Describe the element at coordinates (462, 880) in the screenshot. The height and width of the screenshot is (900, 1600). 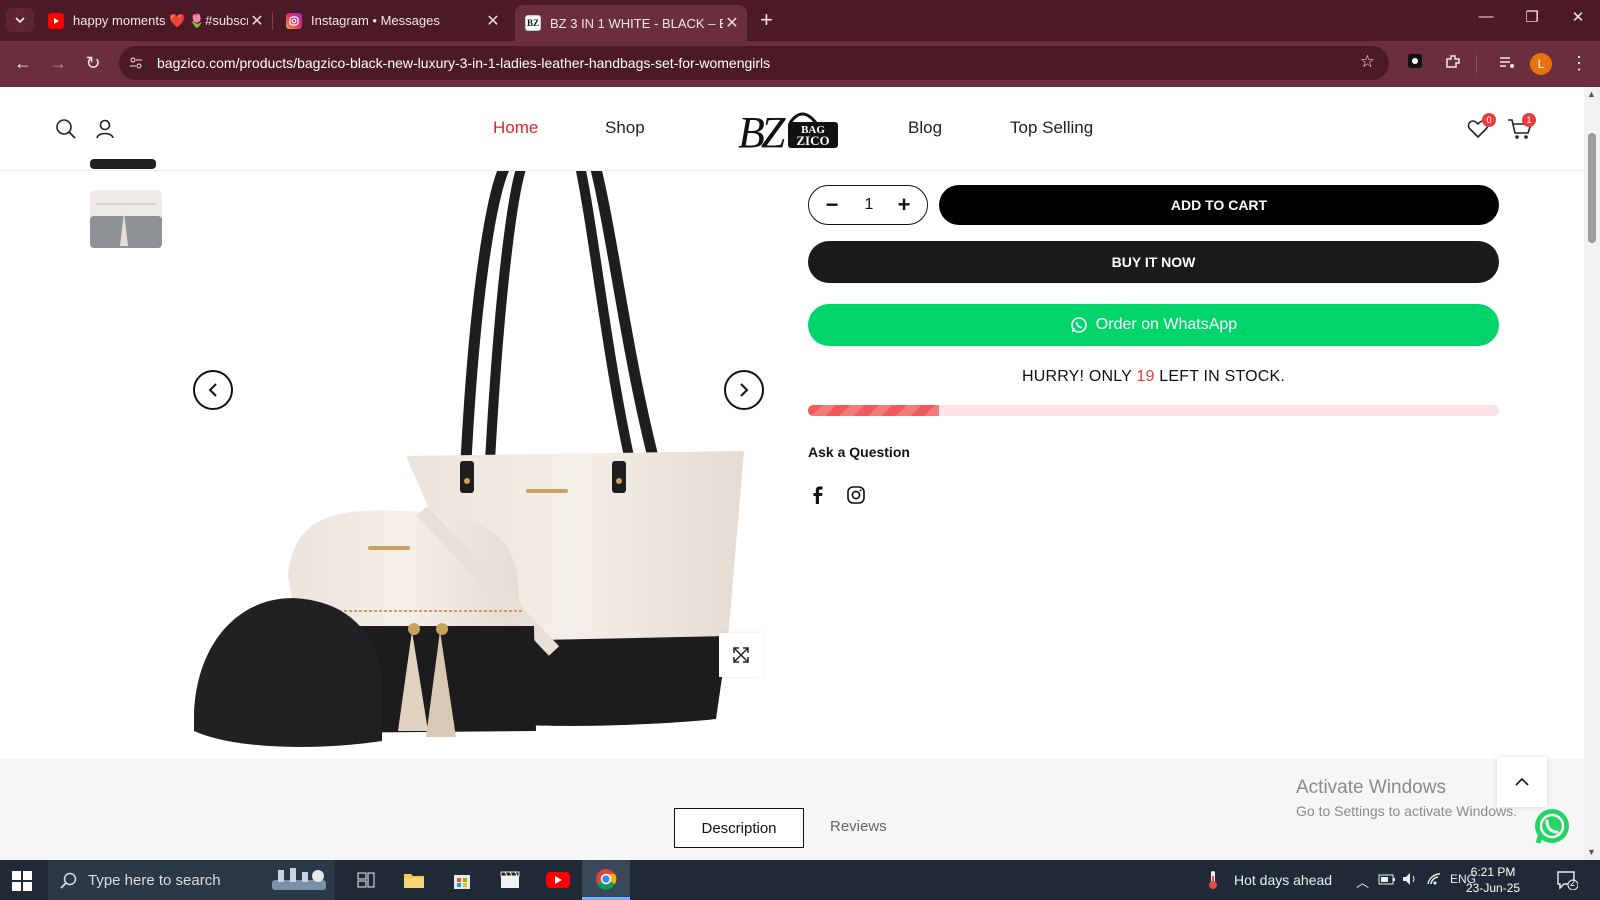
I see `microsoft-store-icon` at that location.